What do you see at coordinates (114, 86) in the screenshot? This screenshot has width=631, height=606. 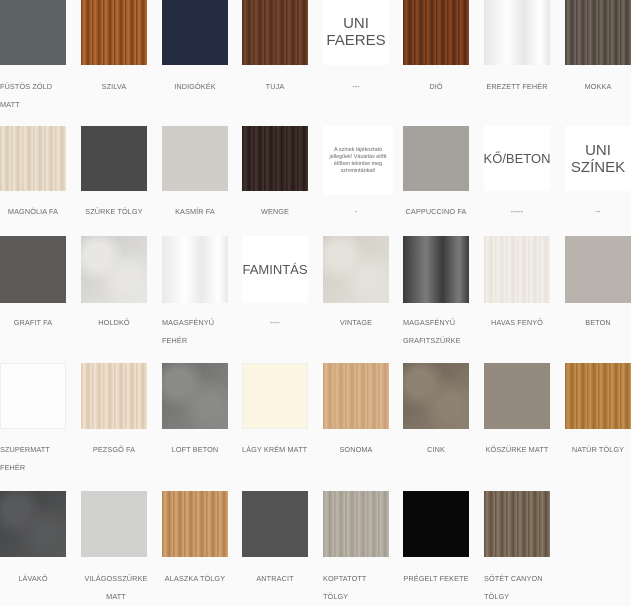 I see `swatch-label: SZILVA` at bounding box center [114, 86].